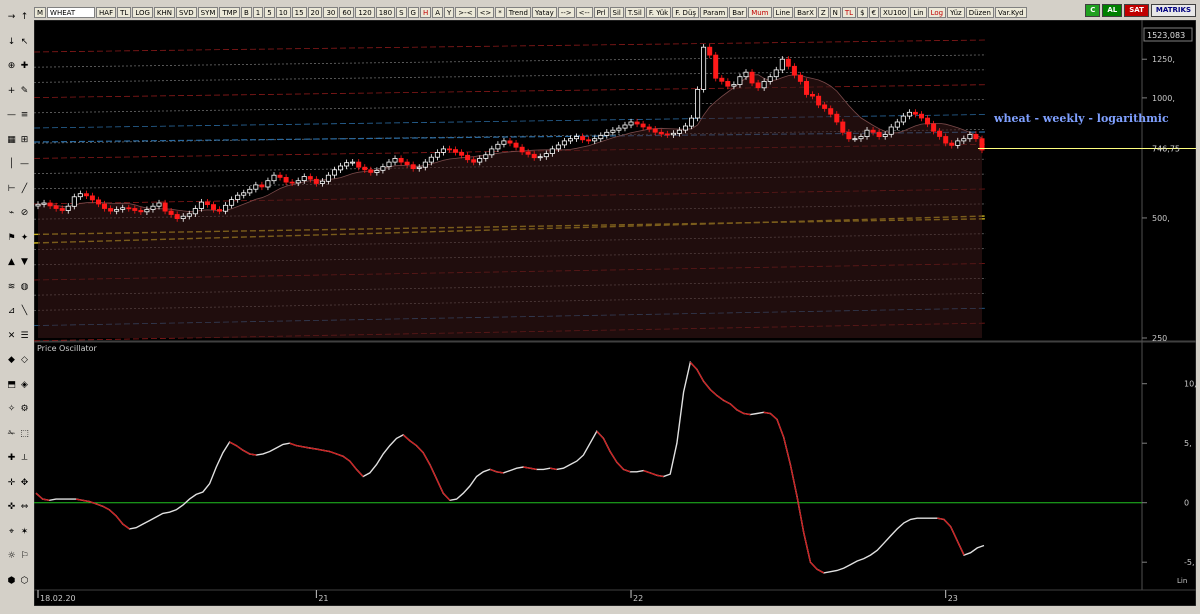 This screenshot has height=614, width=1200. I want to click on toolbar-item-log: LOG, so click(142, 12).